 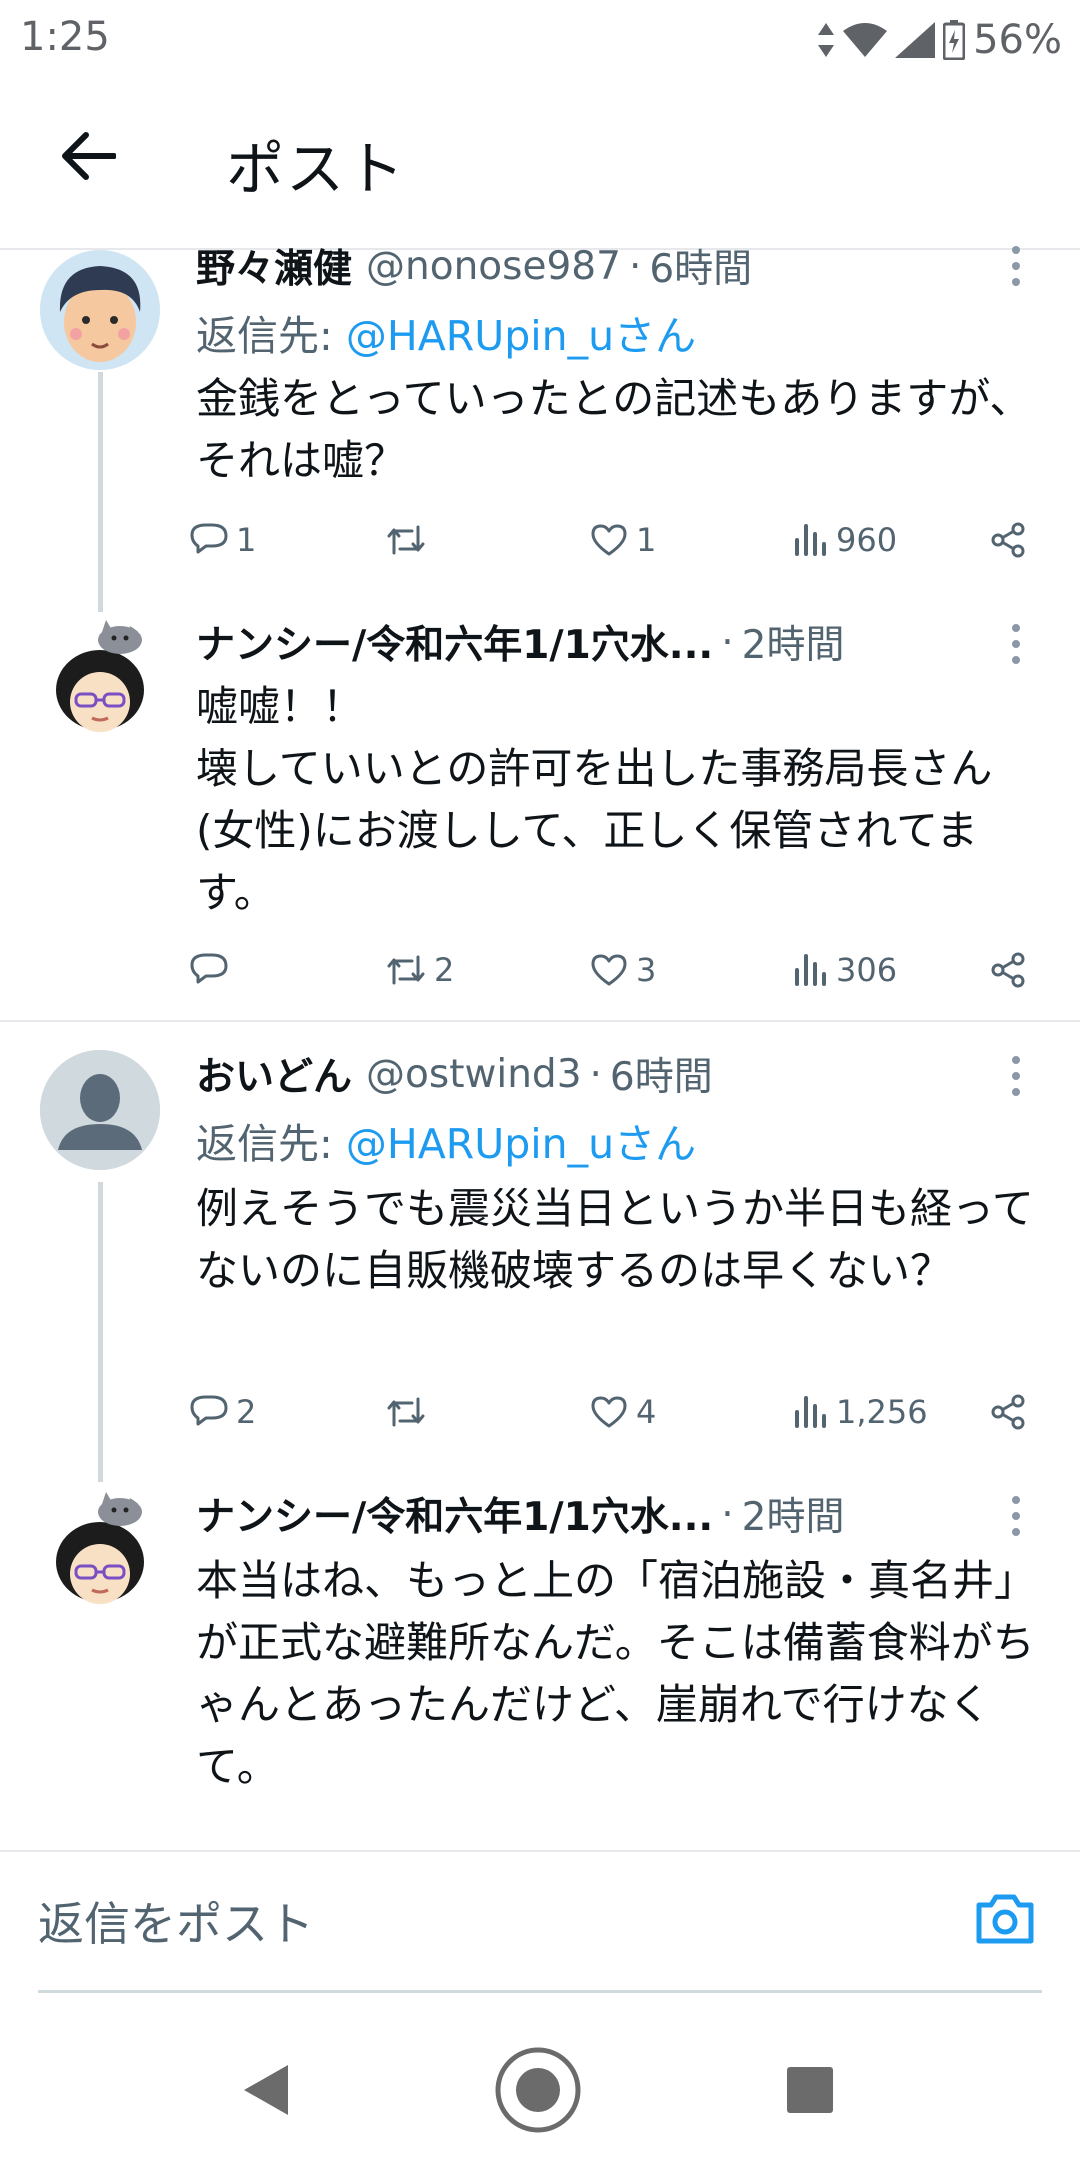 I want to click on data-arrows-icon, so click(x=826, y=40).